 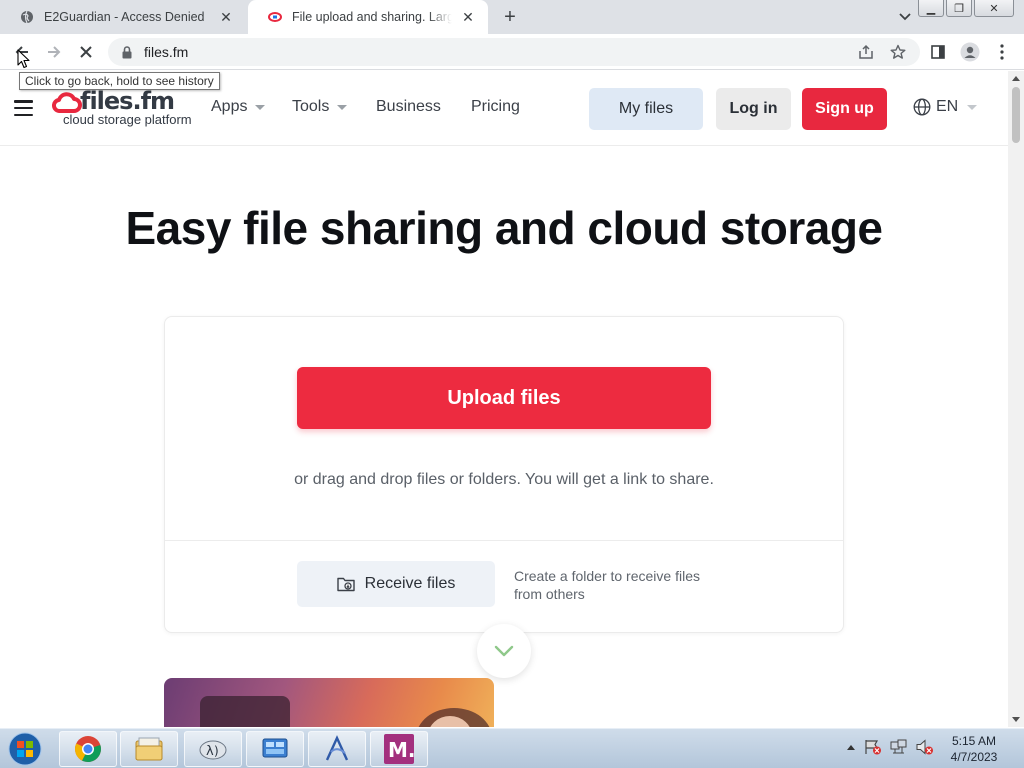 I want to click on taskbar-m-app: M., so click(x=399, y=749).